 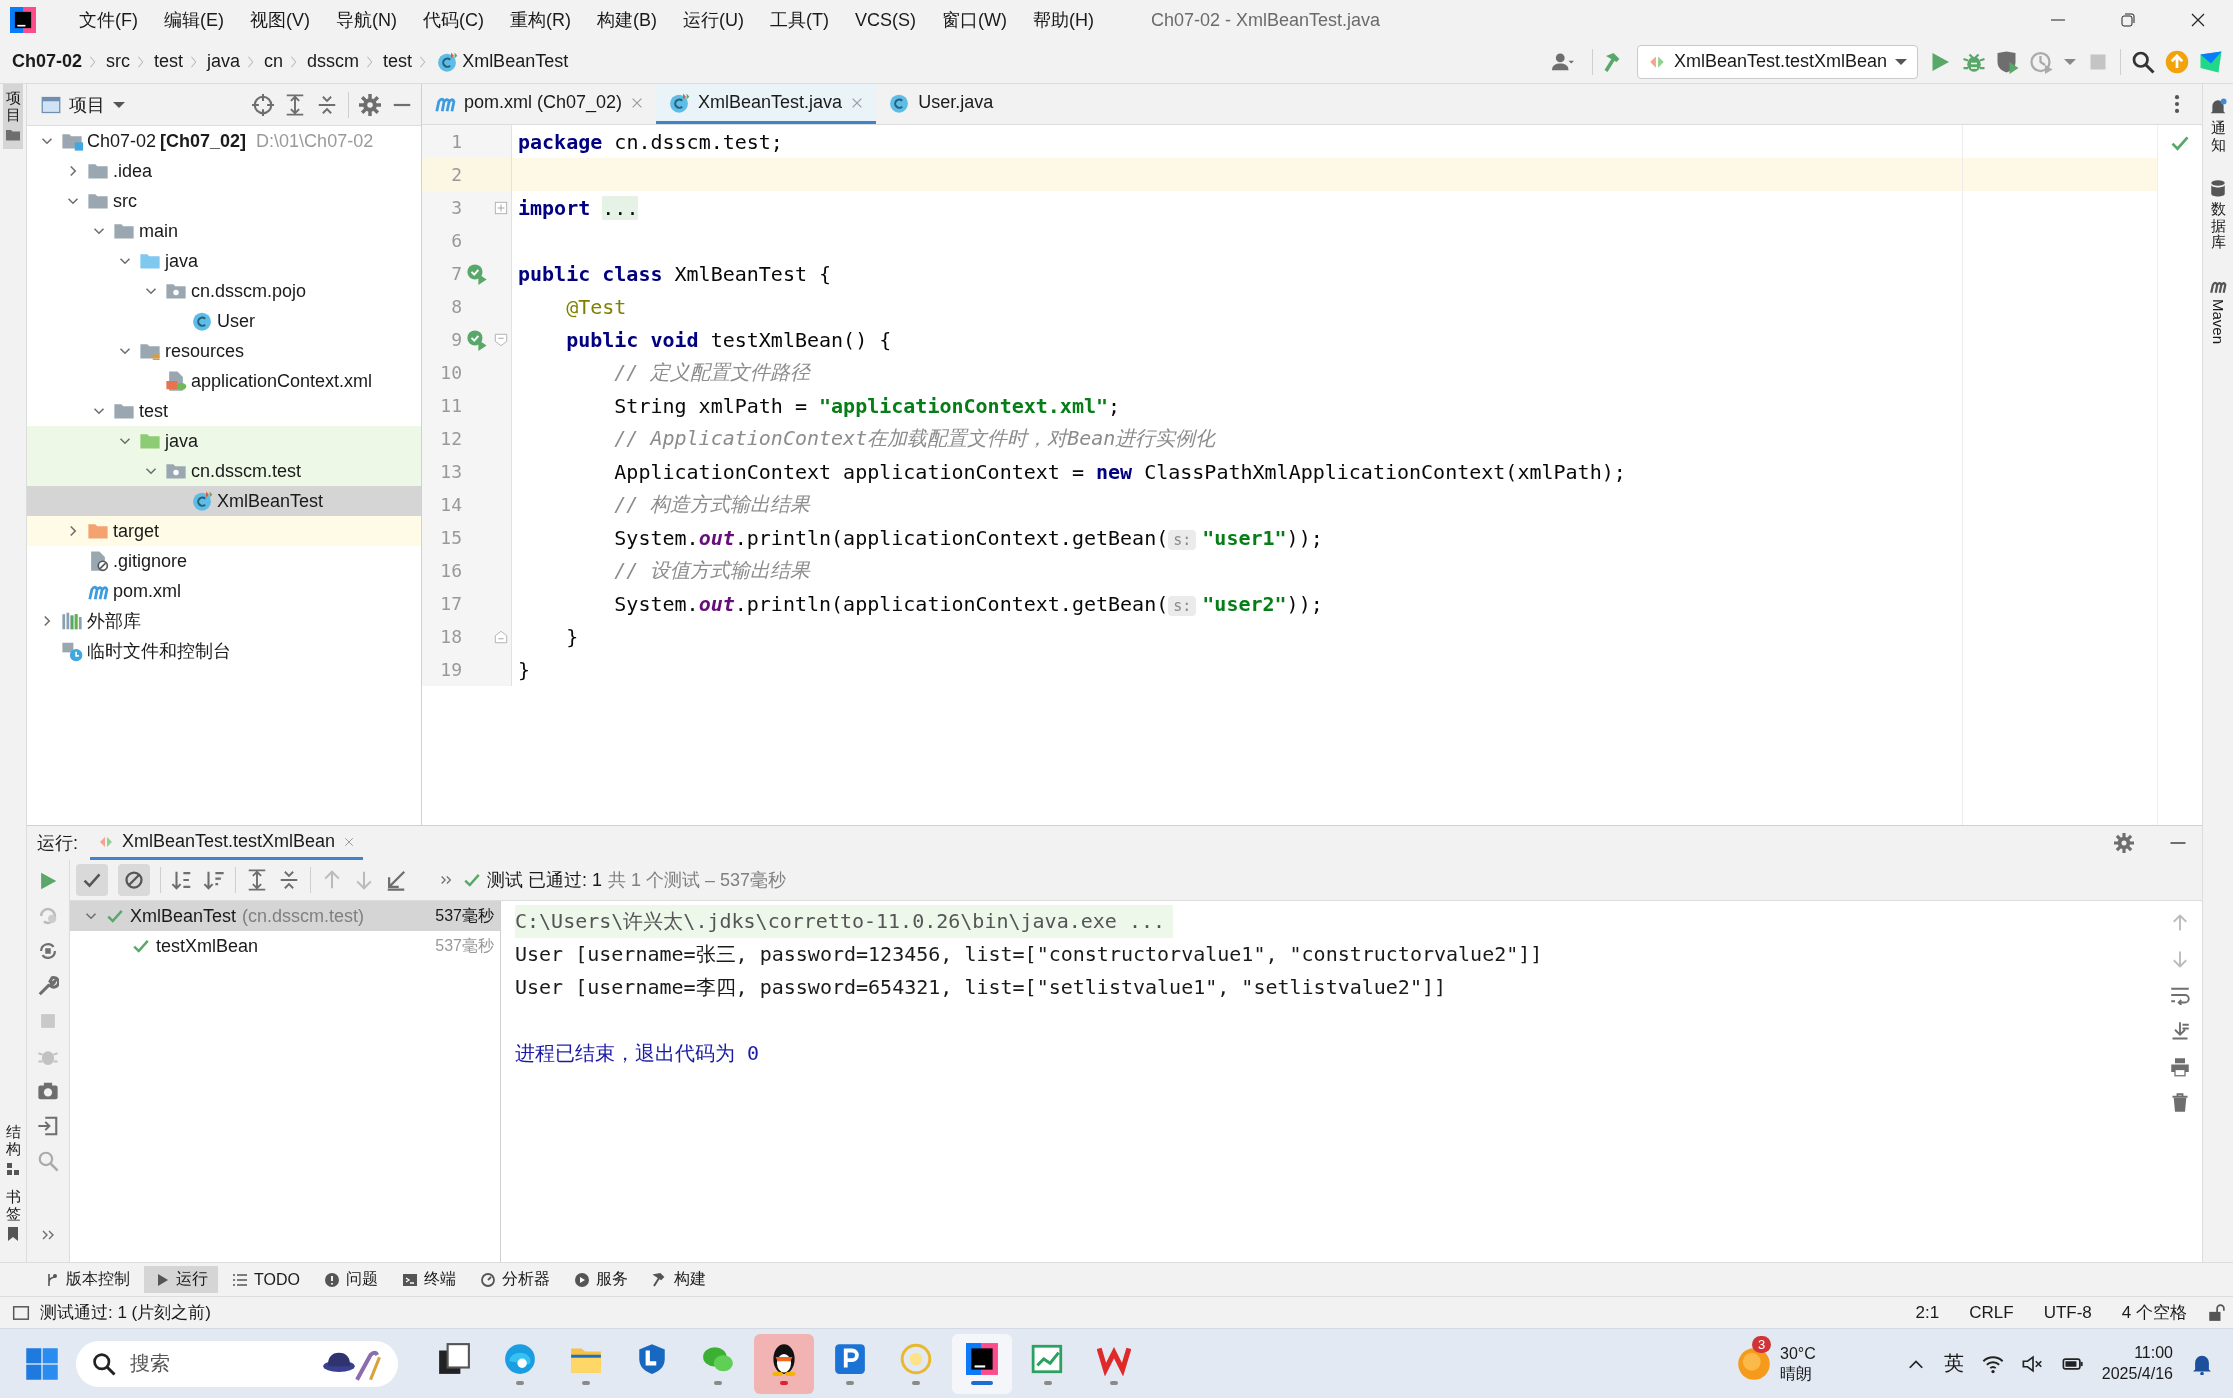 I want to click on tree-item: main, so click(x=224, y=231).